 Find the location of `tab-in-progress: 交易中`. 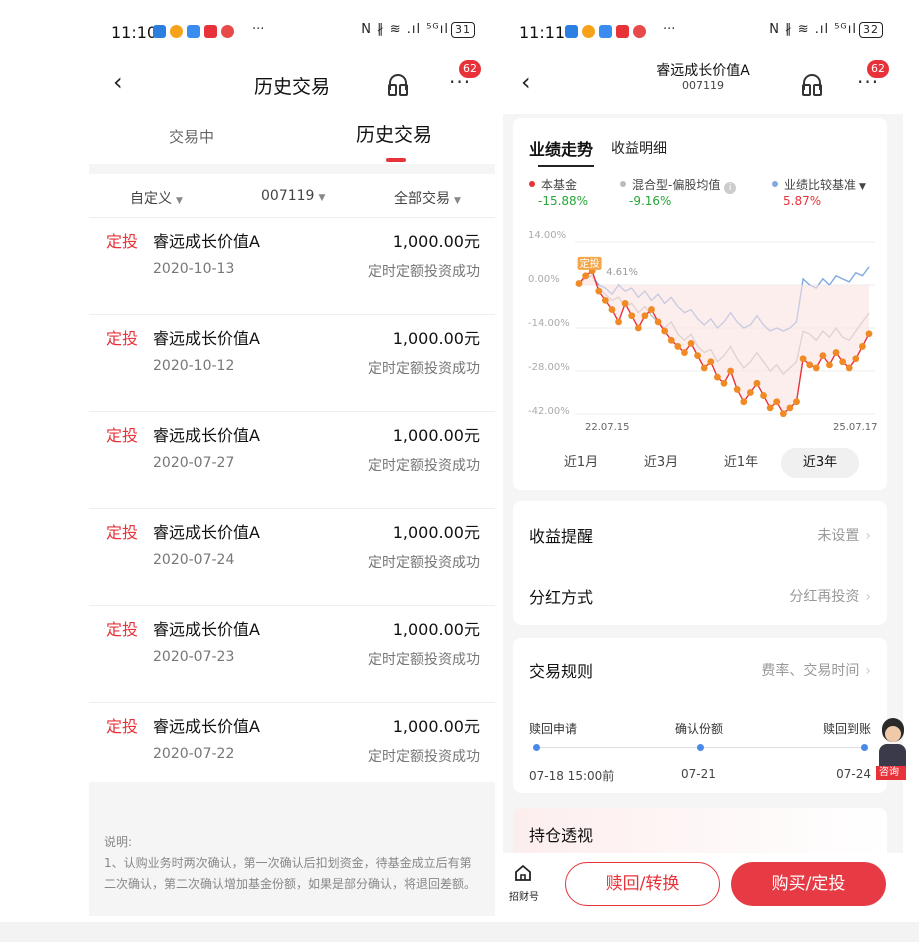

tab-in-progress: 交易中 is located at coordinates (191, 136).